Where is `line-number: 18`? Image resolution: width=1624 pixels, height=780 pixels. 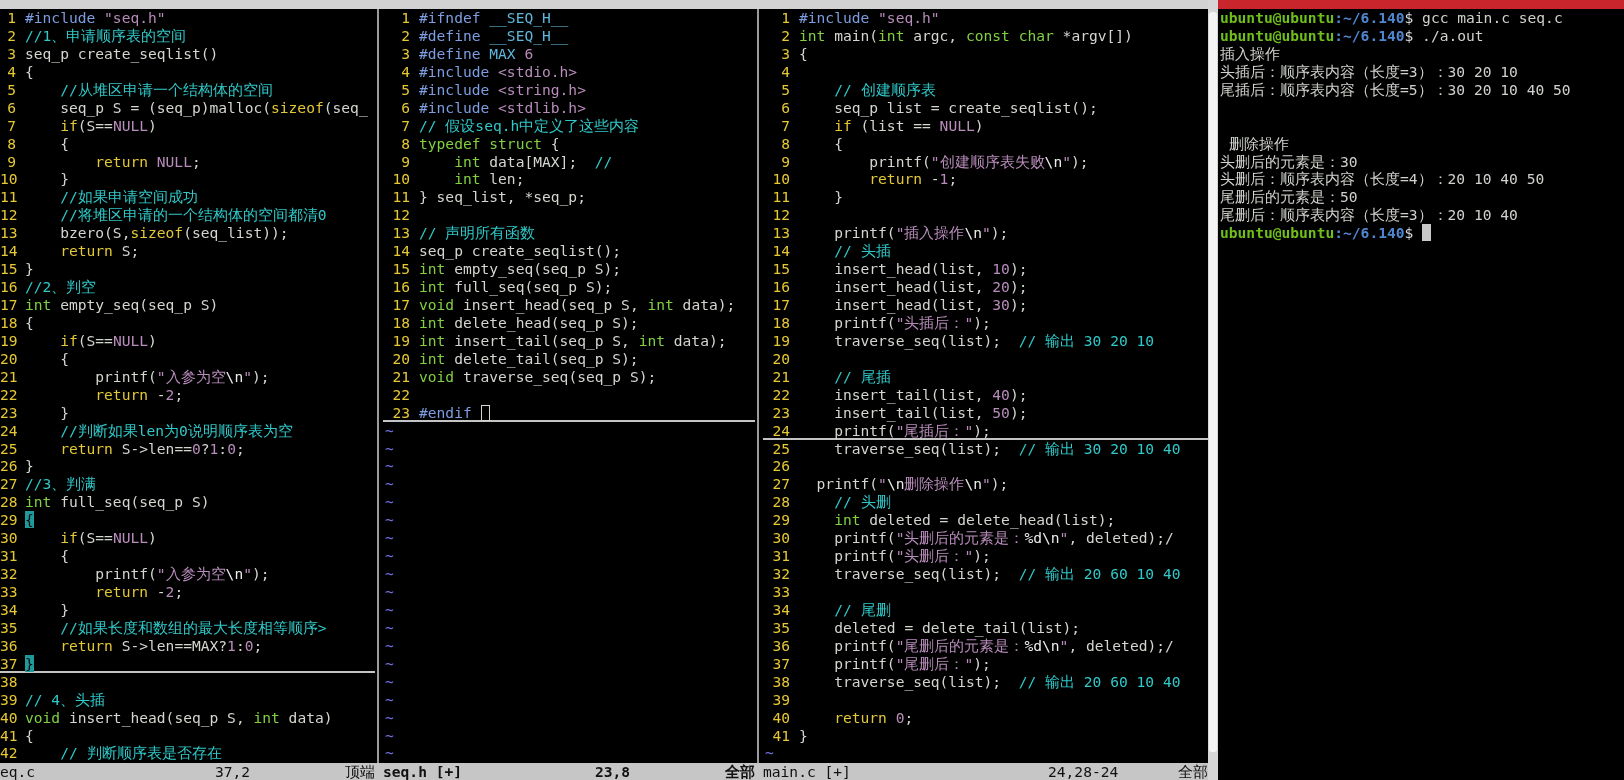 line-number: 18 is located at coordinates (9, 321).